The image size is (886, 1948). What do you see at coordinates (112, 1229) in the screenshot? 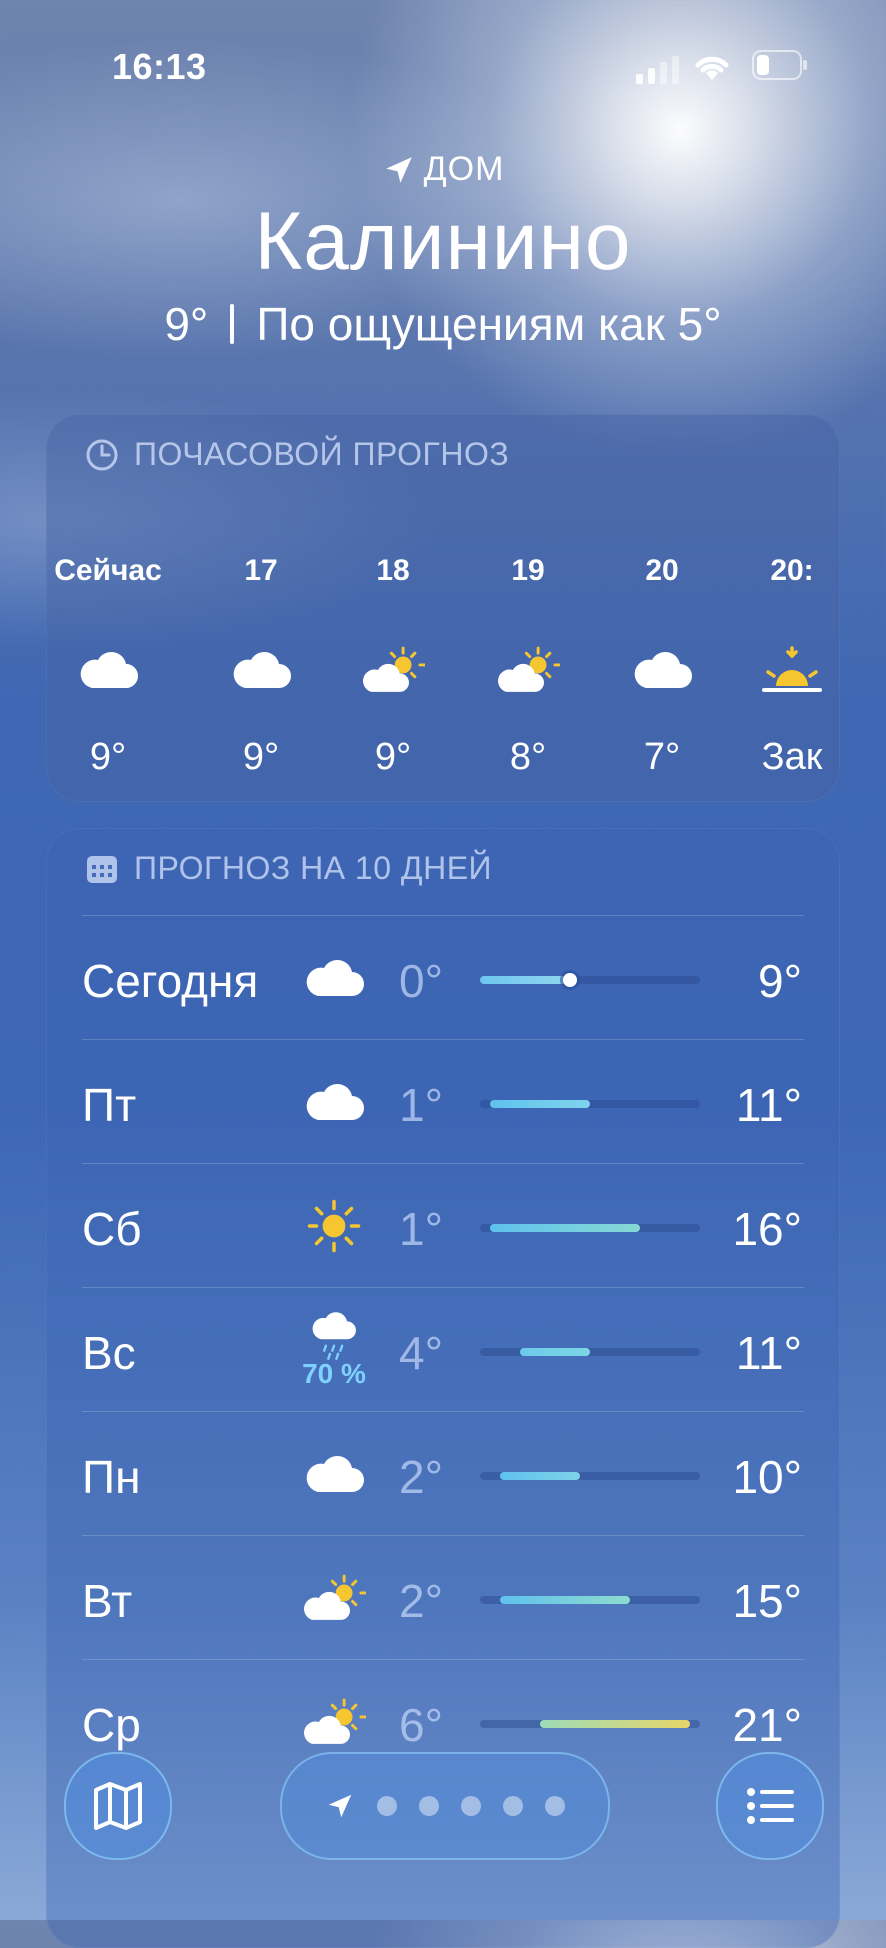
I see `day-label: Сб` at bounding box center [112, 1229].